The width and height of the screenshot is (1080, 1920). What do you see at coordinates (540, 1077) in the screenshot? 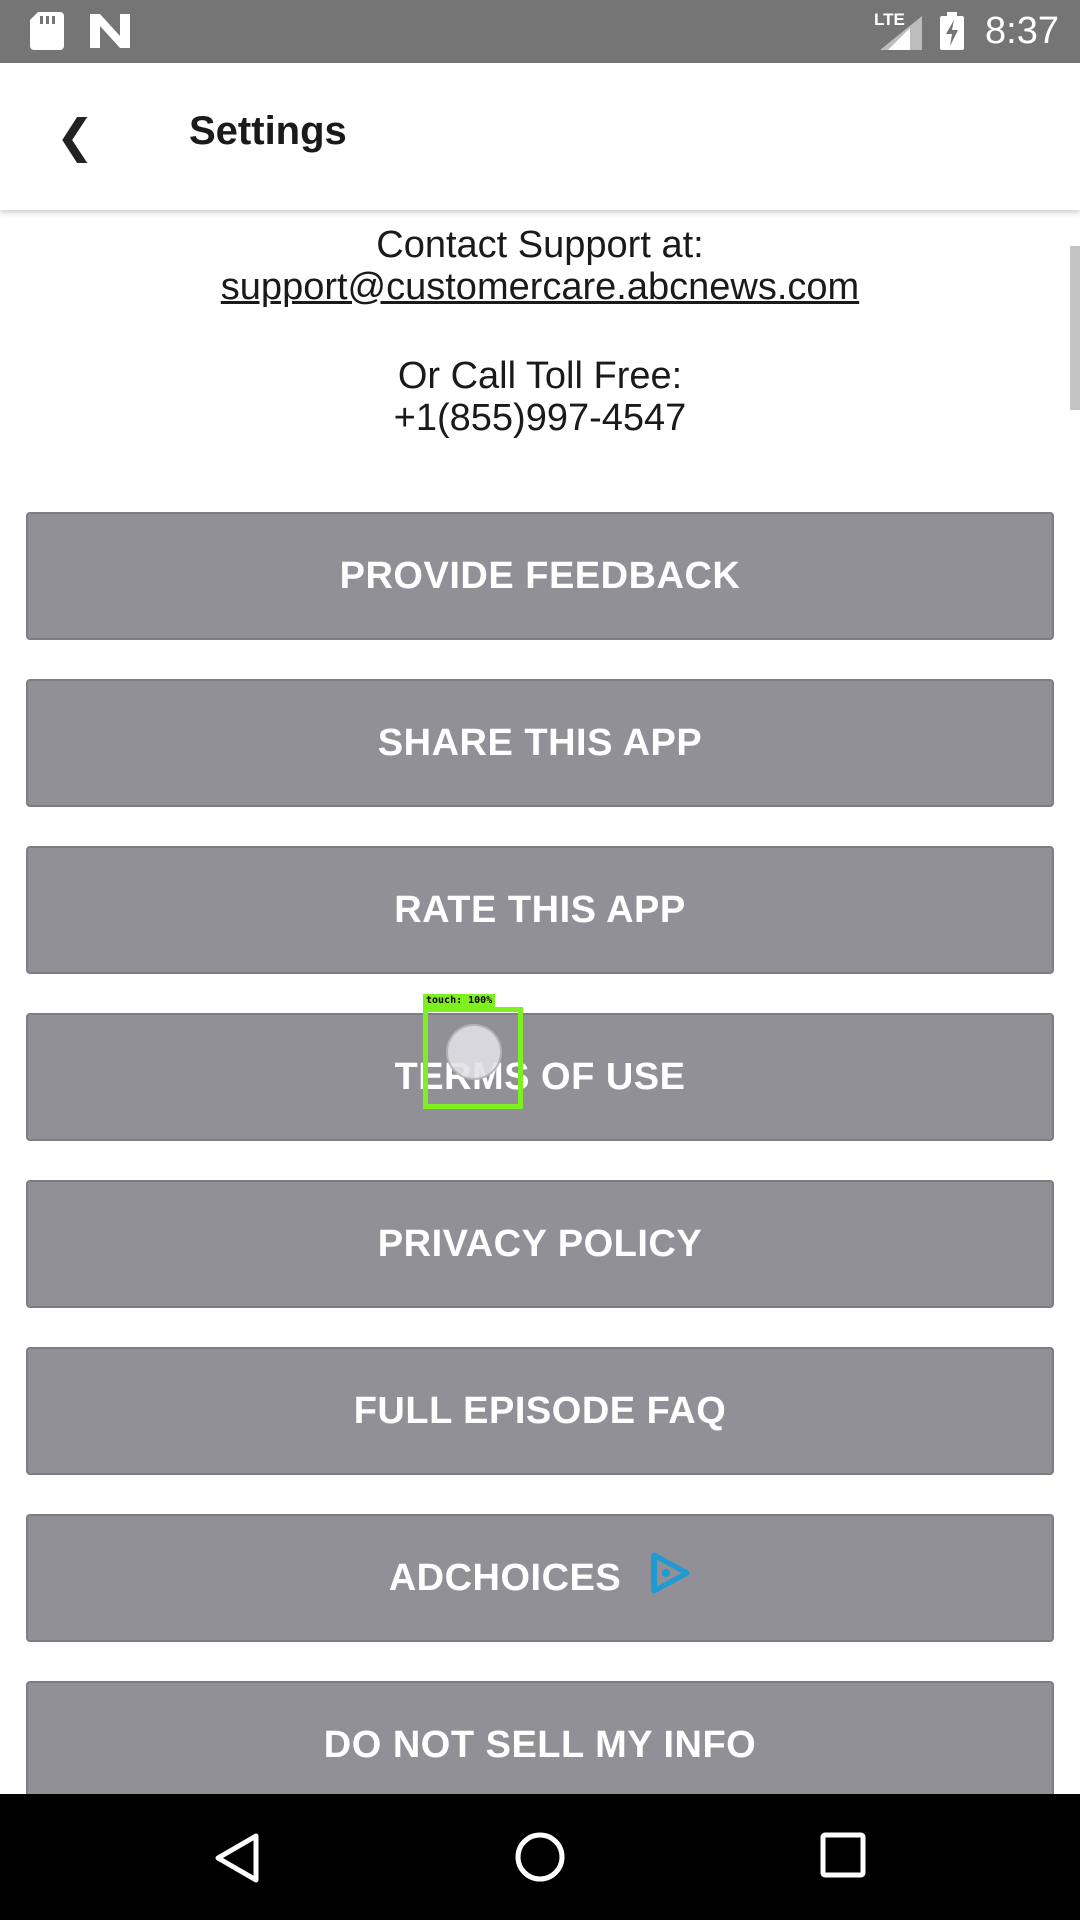
I see `terms-of-use-button: TERMS OF USE` at bounding box center [540, 1077].